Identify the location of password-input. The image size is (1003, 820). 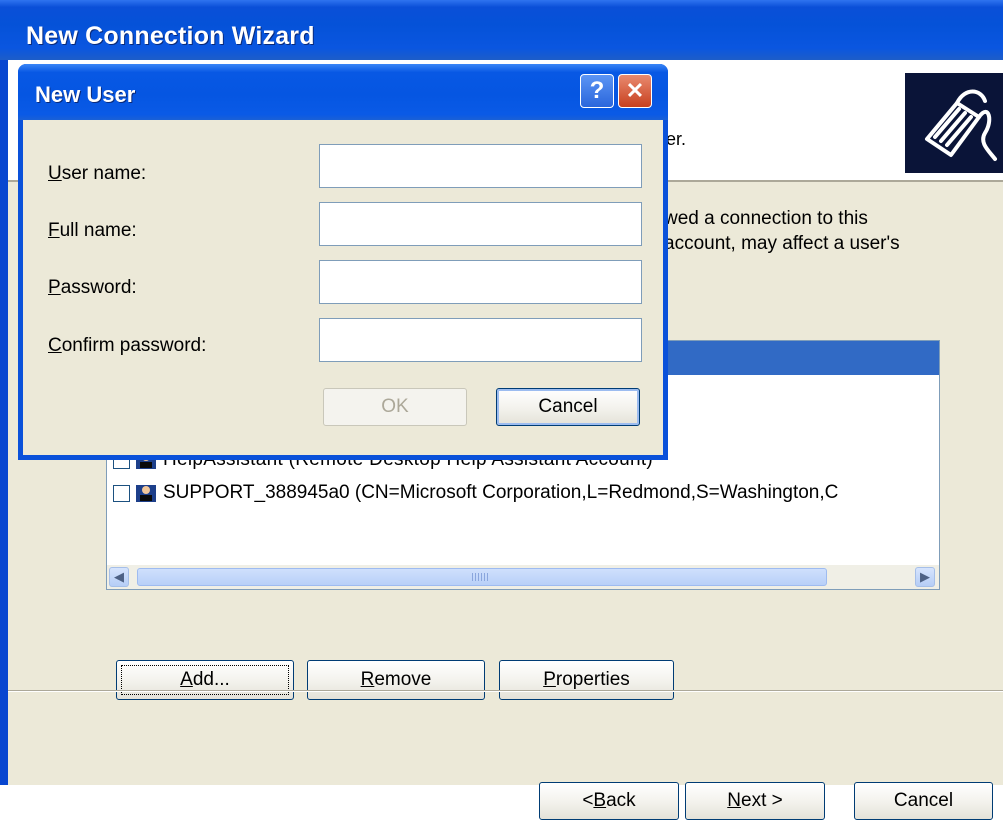
(480, 282).